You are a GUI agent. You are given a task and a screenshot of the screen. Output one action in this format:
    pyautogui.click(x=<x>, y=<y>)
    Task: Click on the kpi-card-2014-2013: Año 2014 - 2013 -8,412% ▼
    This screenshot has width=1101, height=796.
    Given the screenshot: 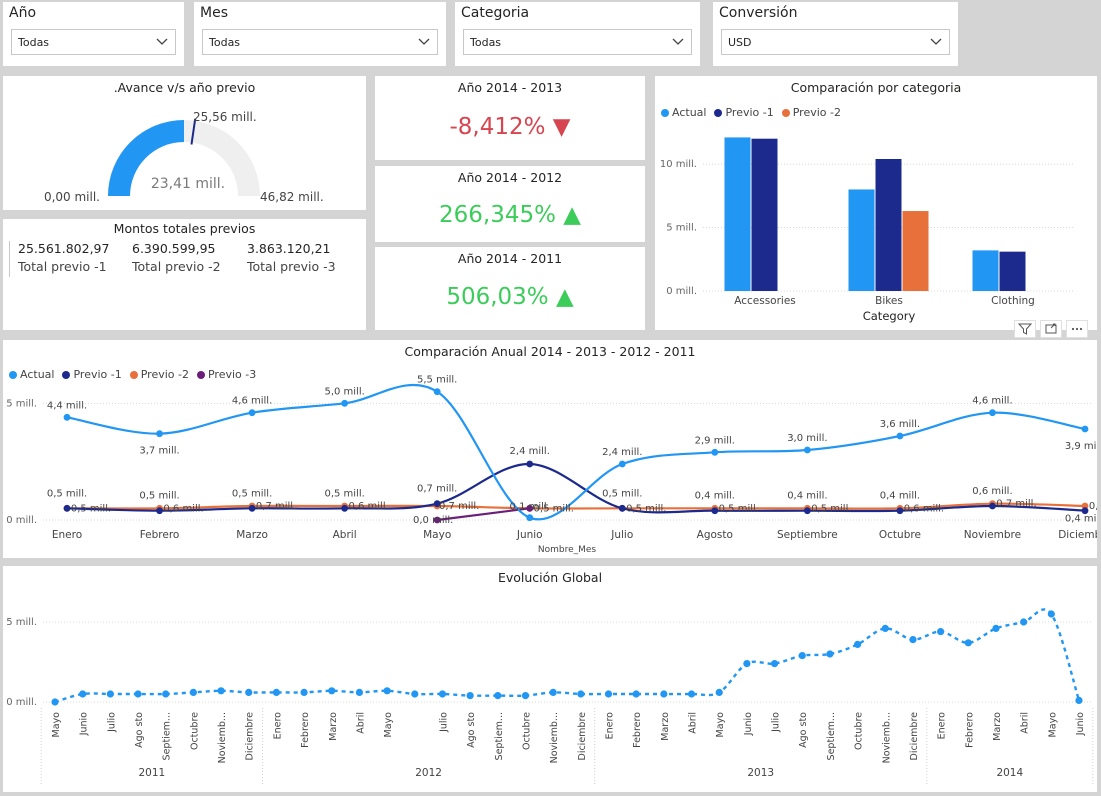 What is the action you would take?
    pyautogui.click(x=510, y=118)
    